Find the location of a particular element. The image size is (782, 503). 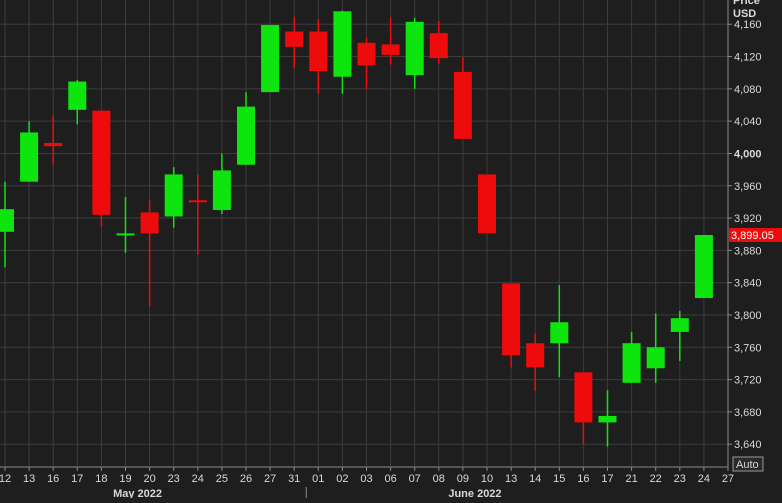

month-label: May 2022 is located at coordinates (137, 493).